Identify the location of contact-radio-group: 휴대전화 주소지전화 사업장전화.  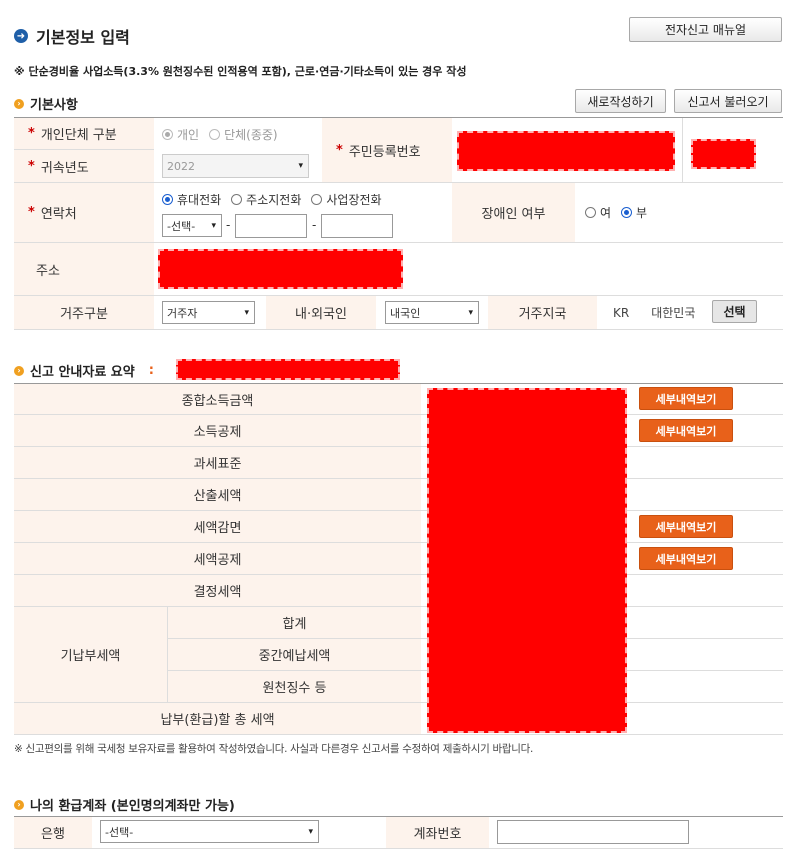
(277, 199).